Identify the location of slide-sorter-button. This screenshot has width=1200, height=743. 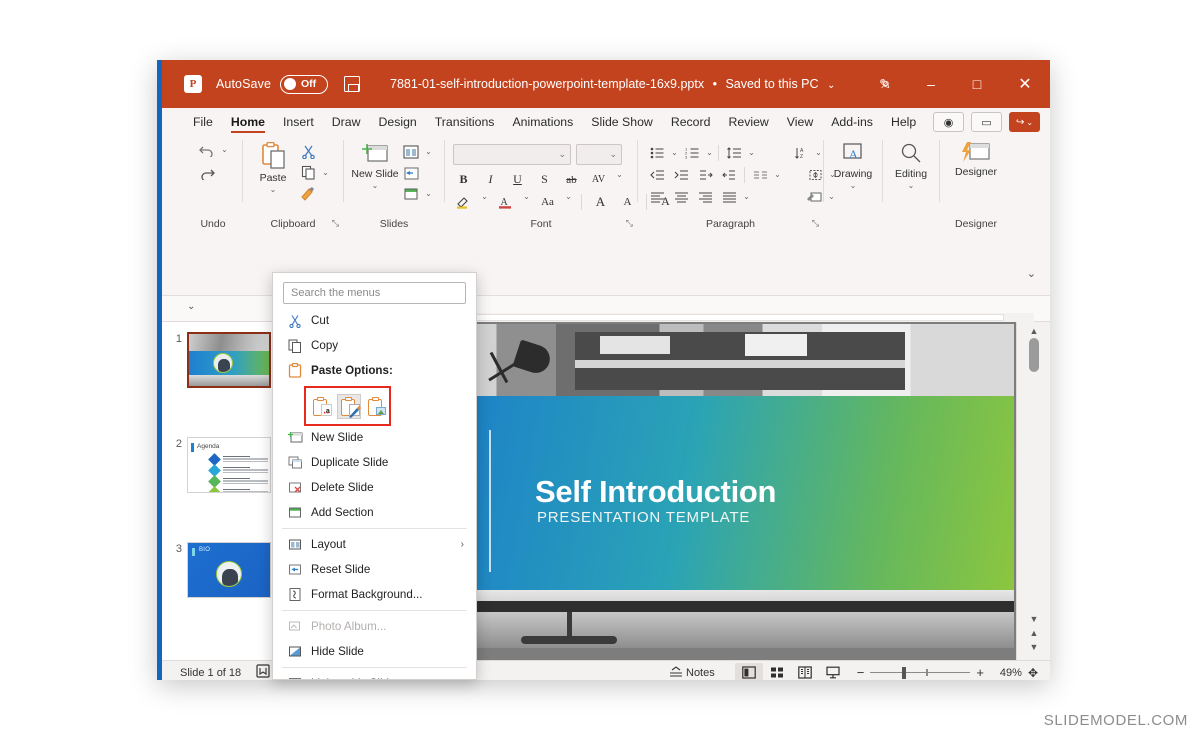
(777, 671).